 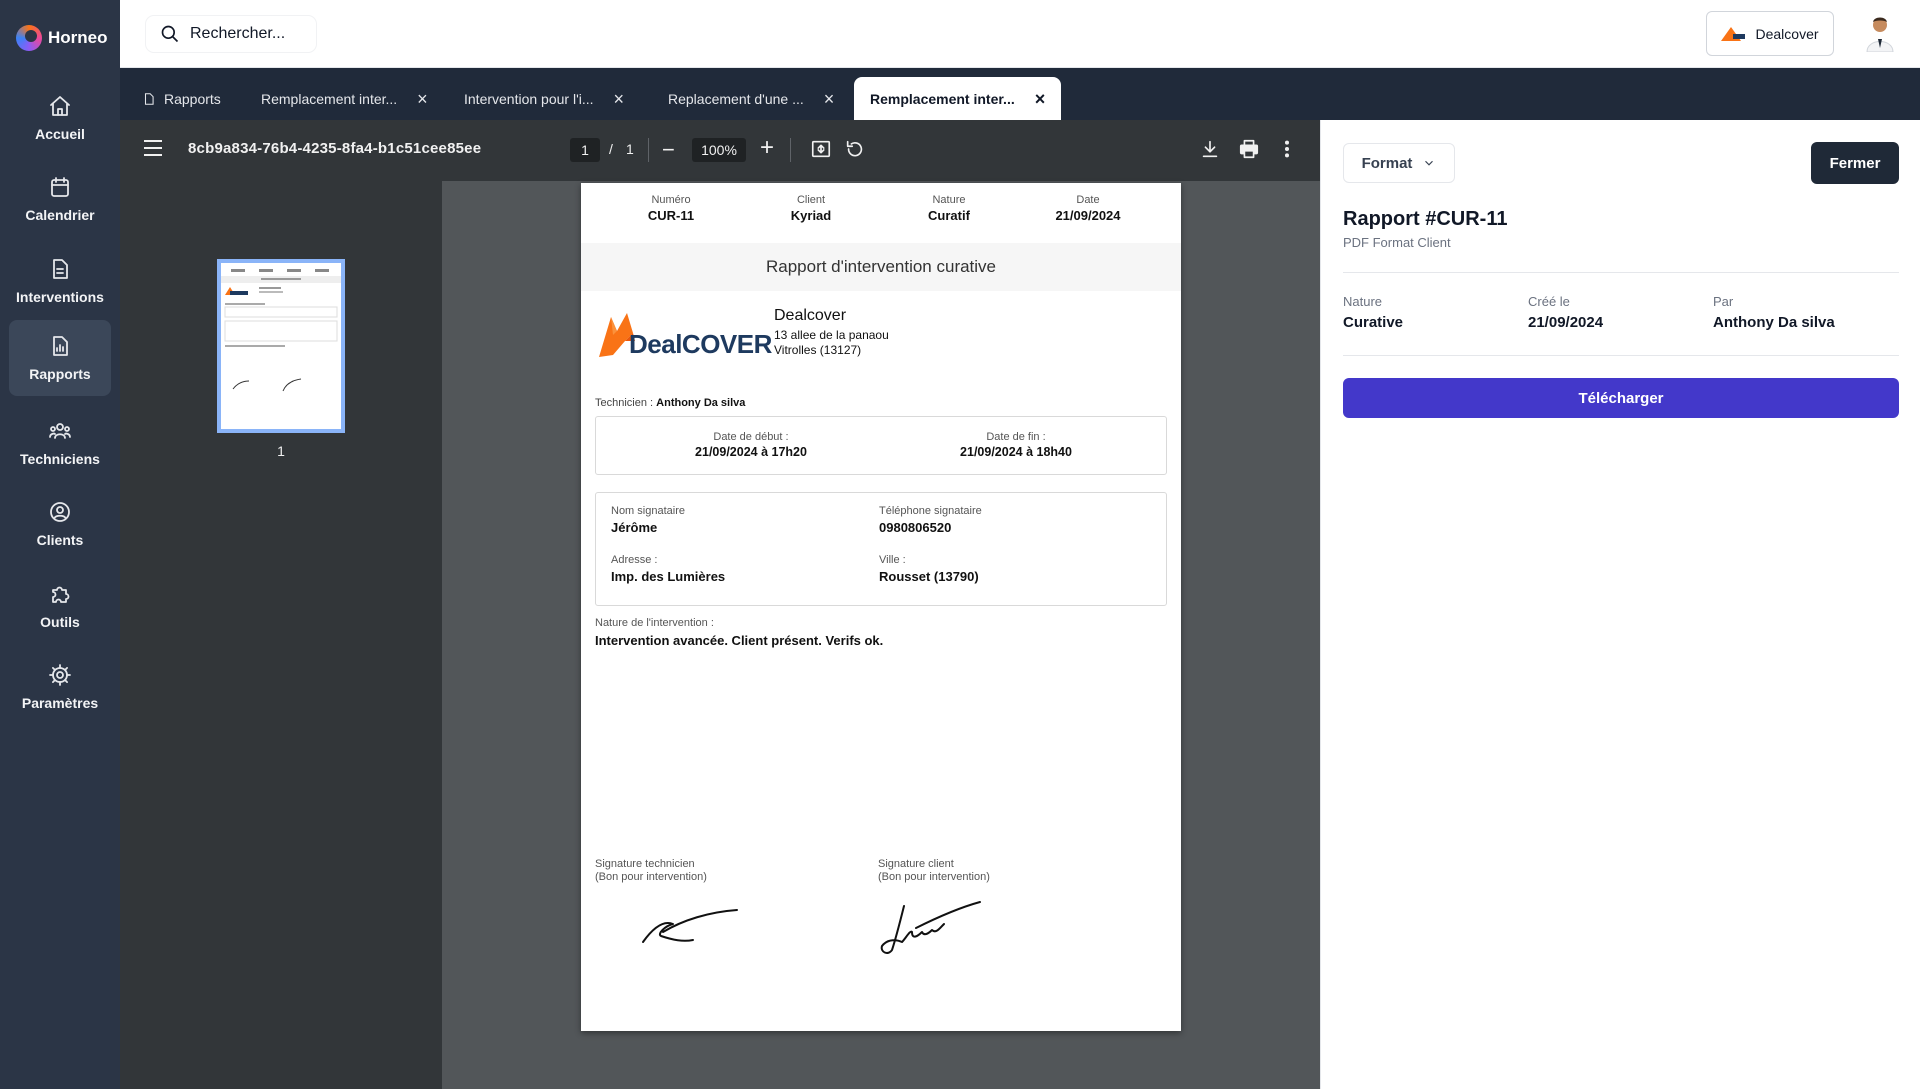 What do you see at coordinates (668, 150) in the screenshot?
I see `zoom-out-button: −` at bounding box center [668, 150].